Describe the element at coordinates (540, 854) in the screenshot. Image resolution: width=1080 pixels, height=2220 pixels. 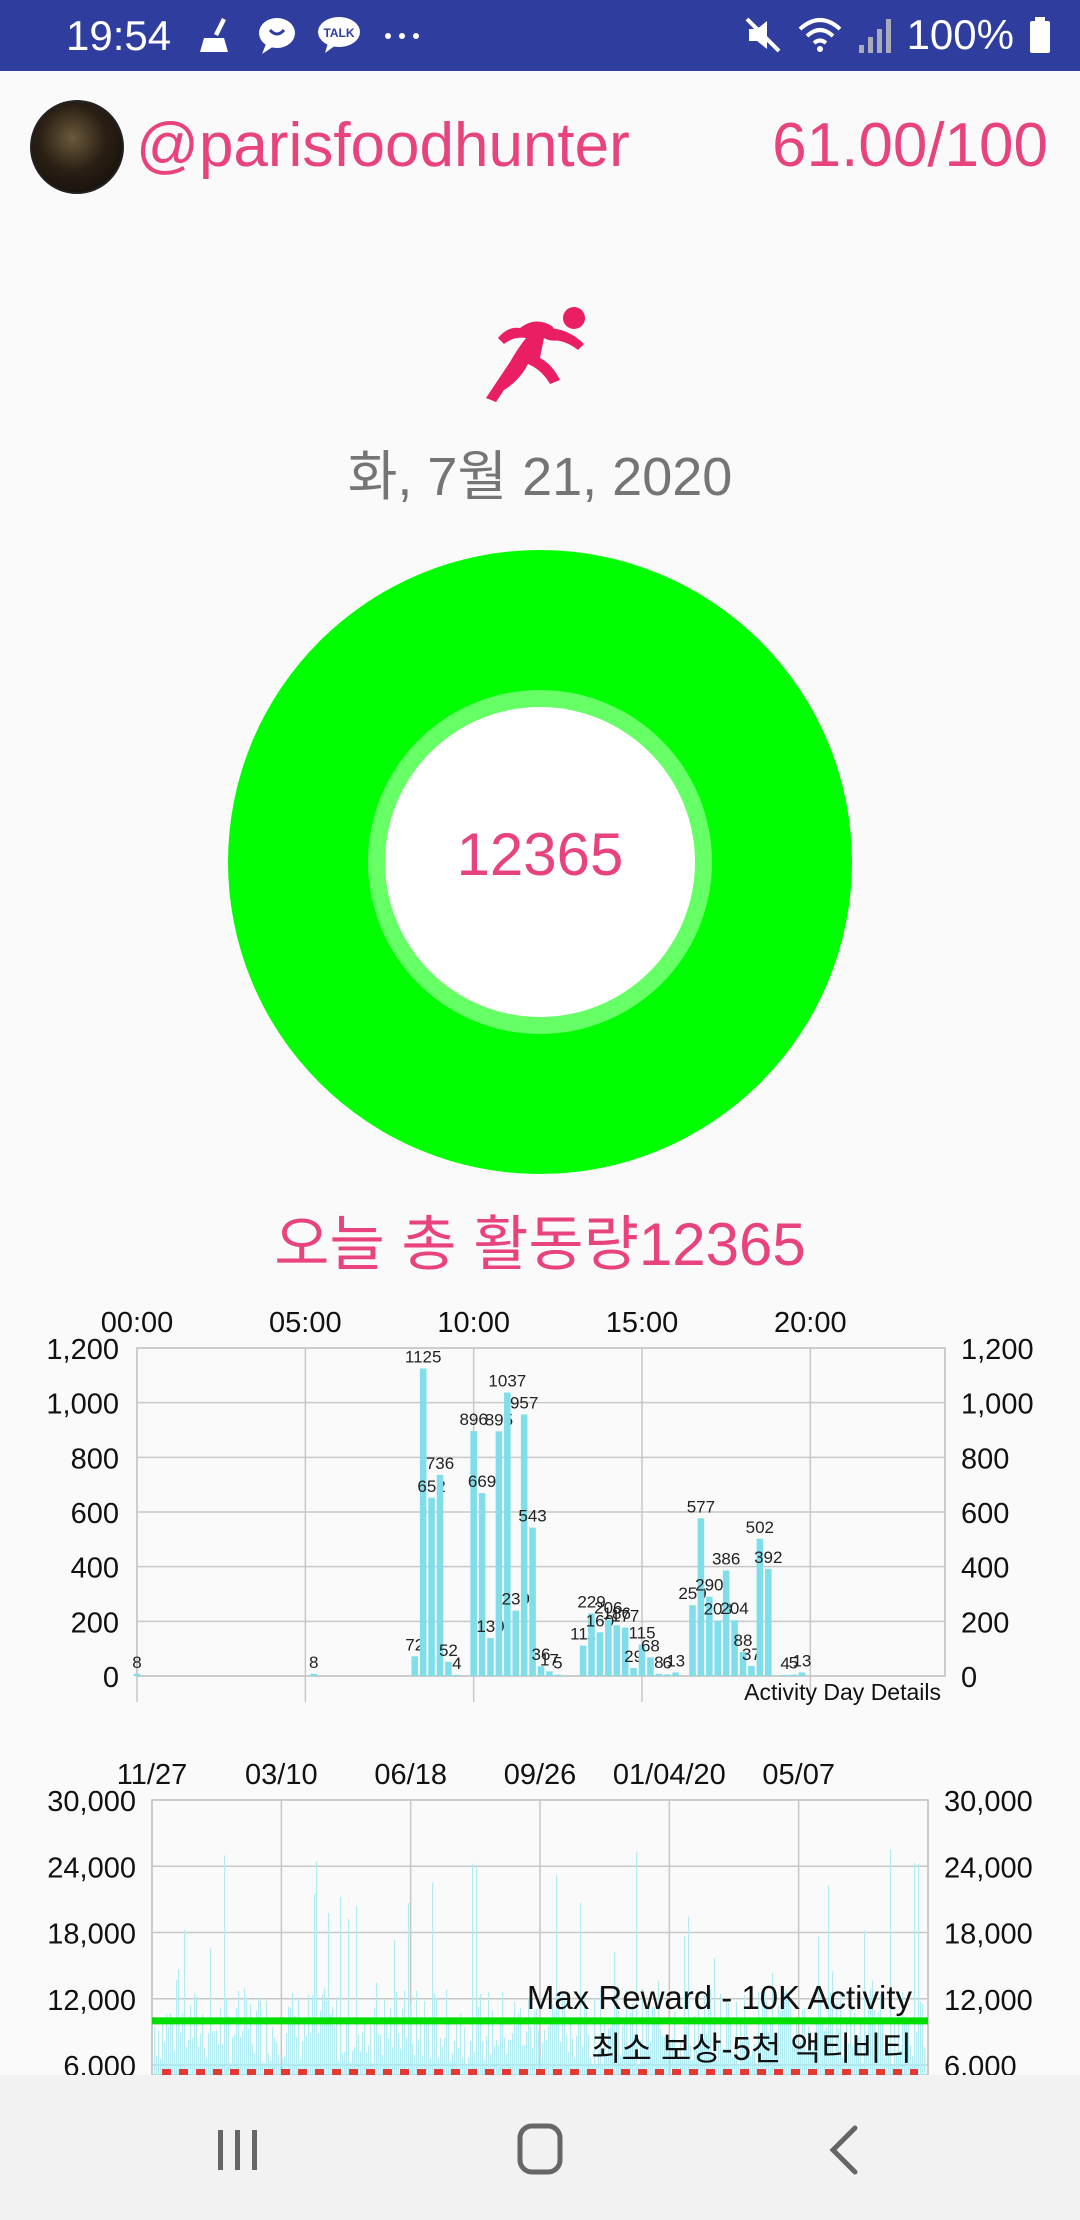
I see `ring-steps-value: 12365` at that location.